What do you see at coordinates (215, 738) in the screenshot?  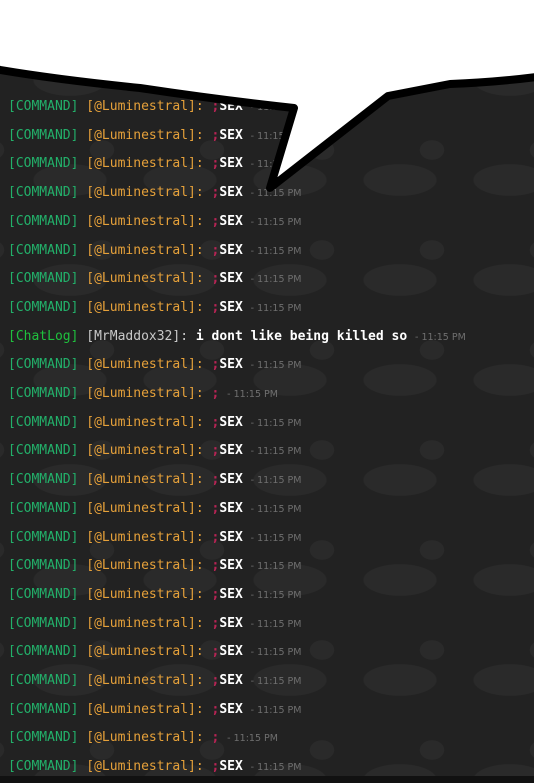 I see `command-prefix: ;` at bounding box center [215, 738].